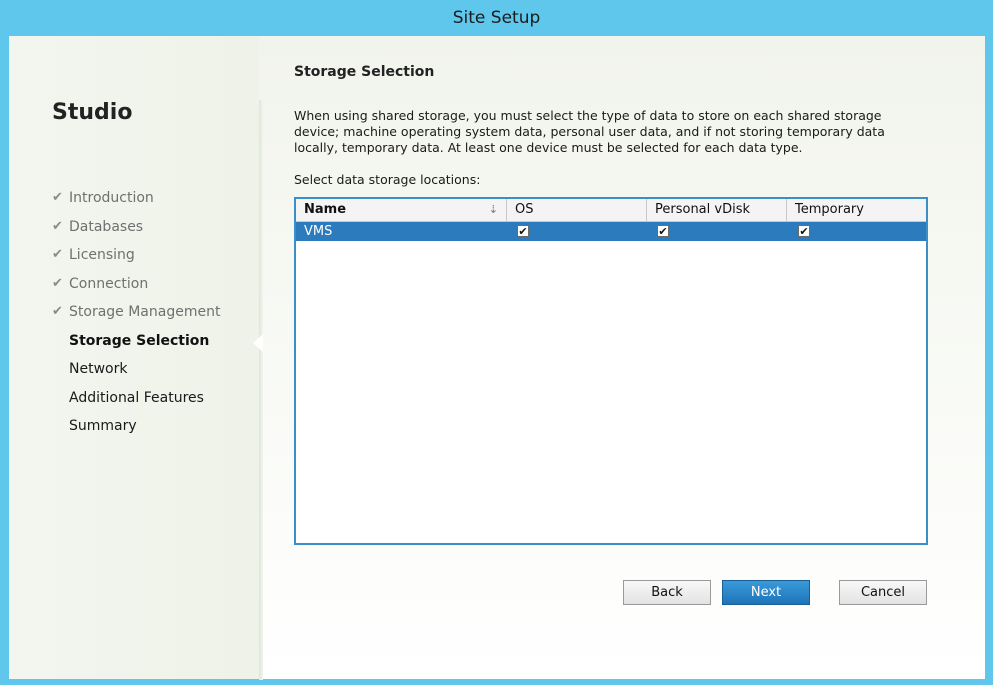 This screenshot has width=993, height=685. I want to click on next-button: Next, so click(766, 592).